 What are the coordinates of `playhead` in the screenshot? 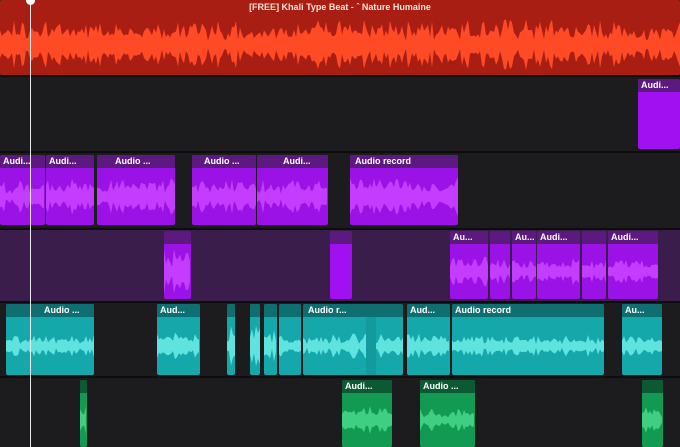 It's located at (30, 223).